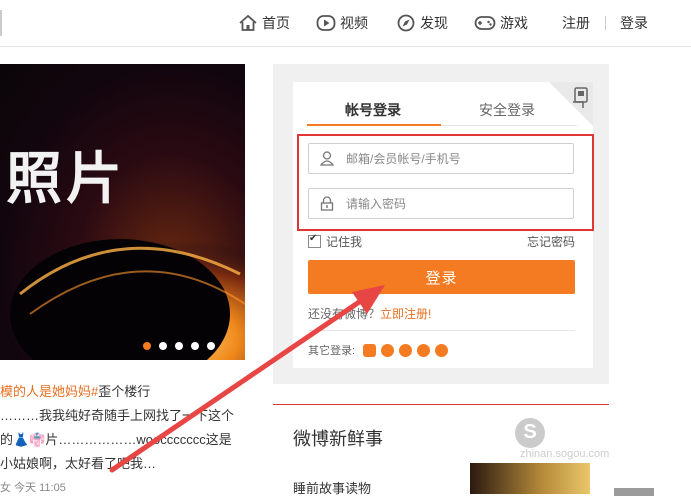 The height and width of the screenshot is (500, 691). I want to click on back-to-top-button, so click(634, 492).